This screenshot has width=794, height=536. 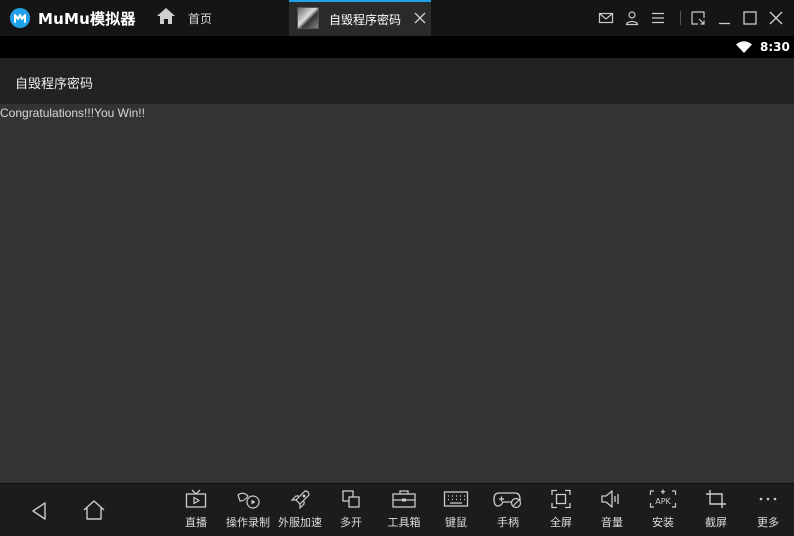 I want to click on app-title: MuMu模拟器, so click(x=87, y=19).